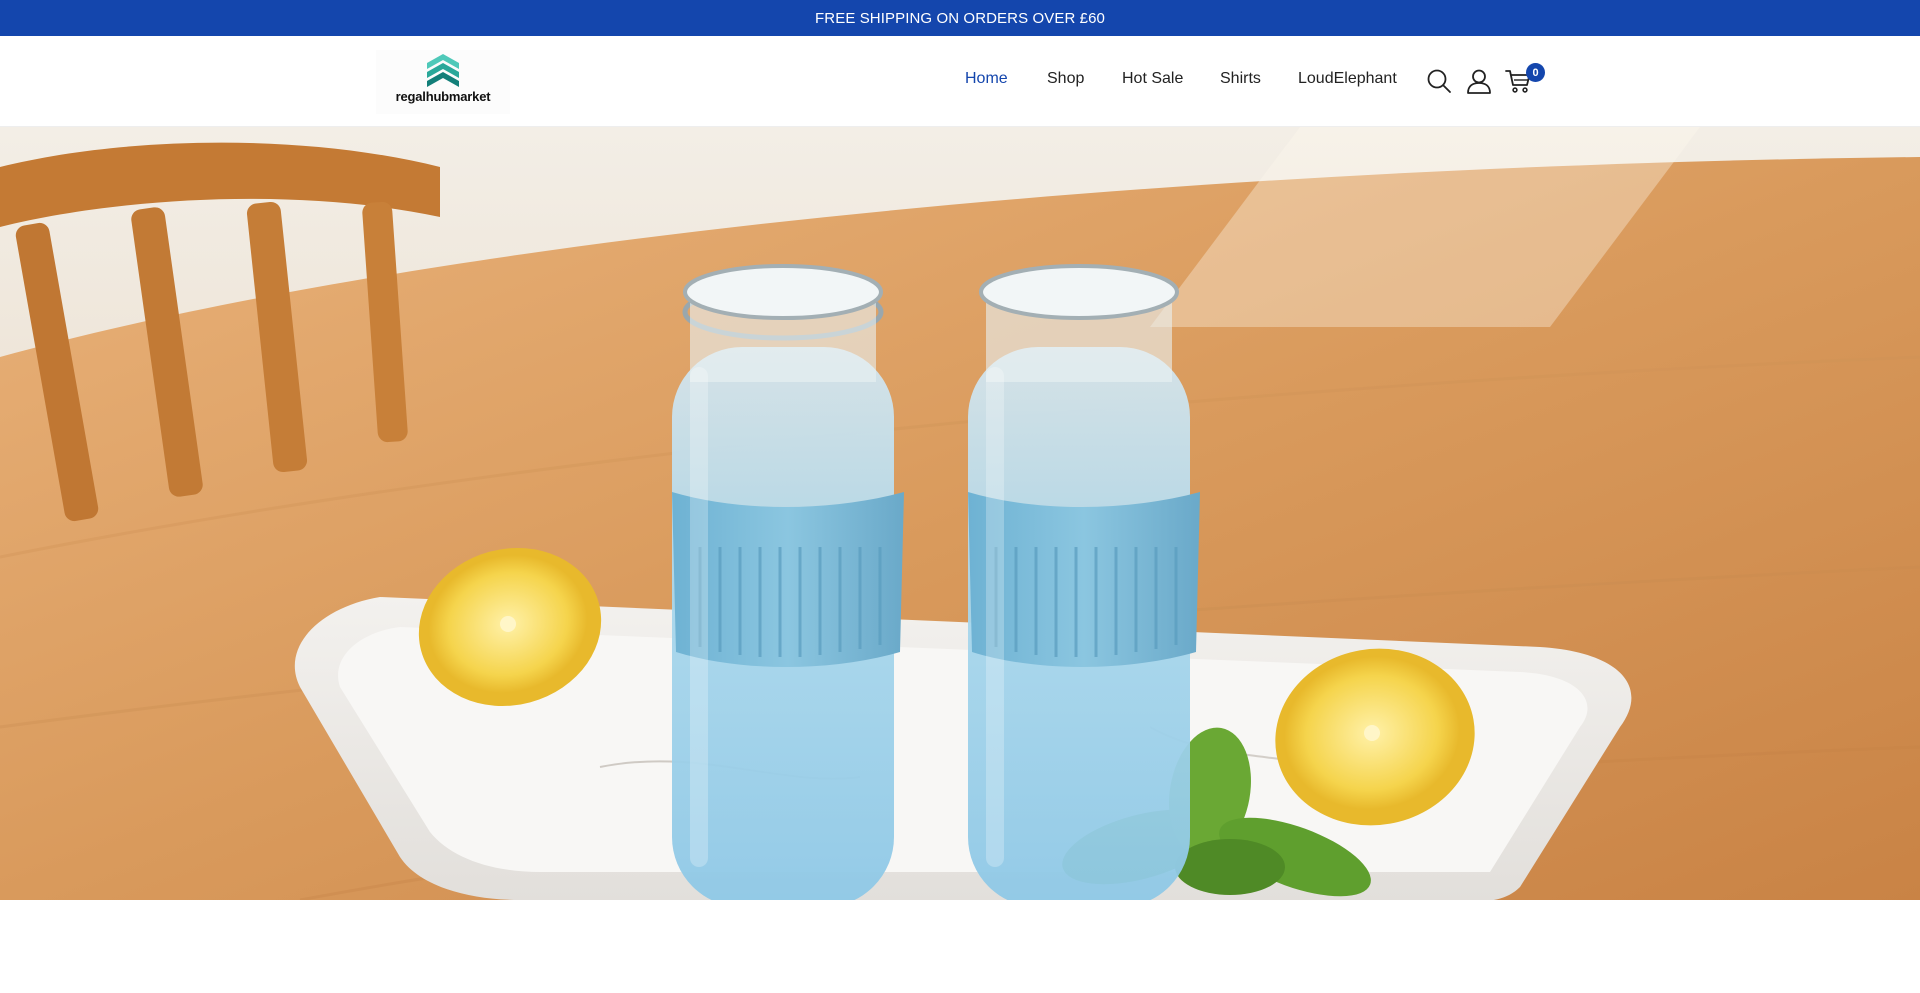 The width and height of the screenshot is (1920, 993). What do you see at coordinates (788, 582) in the screenshot?
I see `left-tumbler` at bounding box center [788, 582].